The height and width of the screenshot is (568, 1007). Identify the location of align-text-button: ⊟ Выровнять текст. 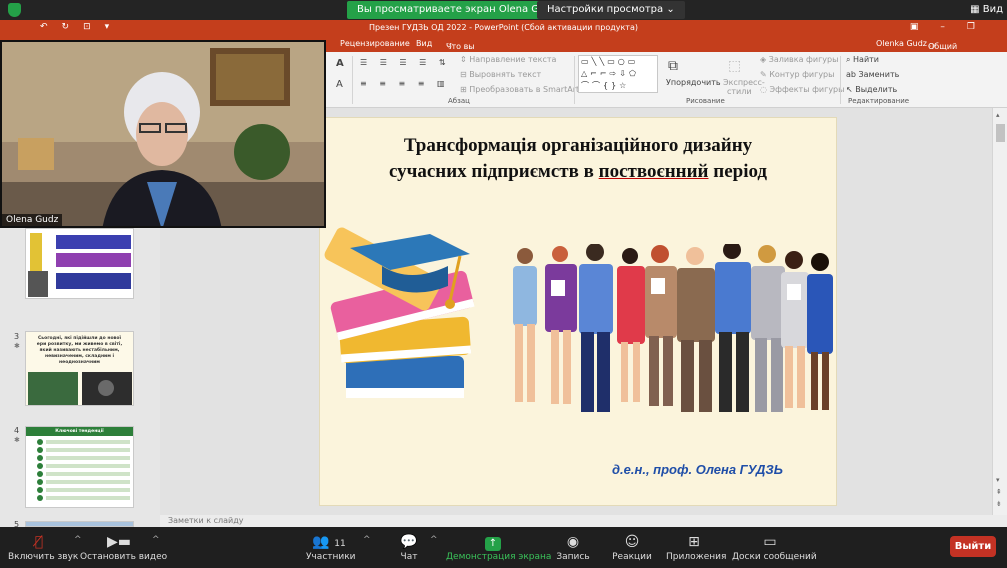
(500, 74).